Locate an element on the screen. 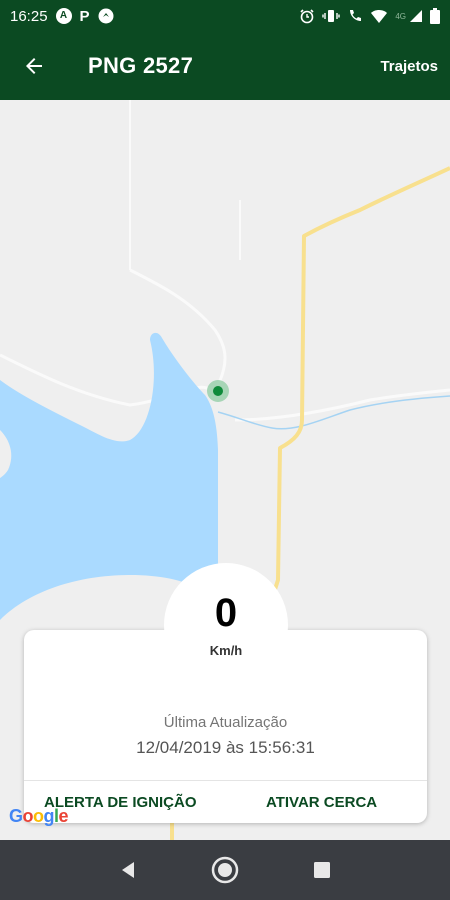 The image size is (450, 900). signal-icon is located at coordinates (416, 16).